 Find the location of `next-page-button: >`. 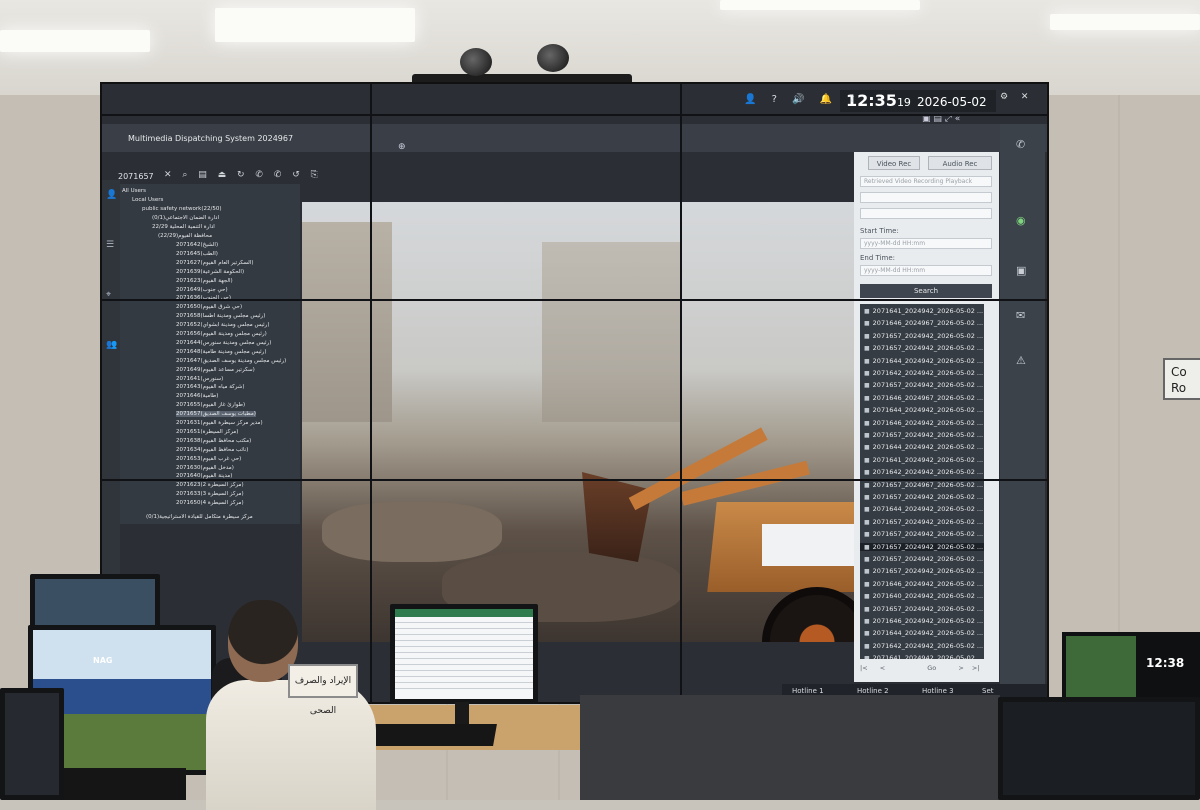

next-page-button: > is located at coordinates (960, 668).